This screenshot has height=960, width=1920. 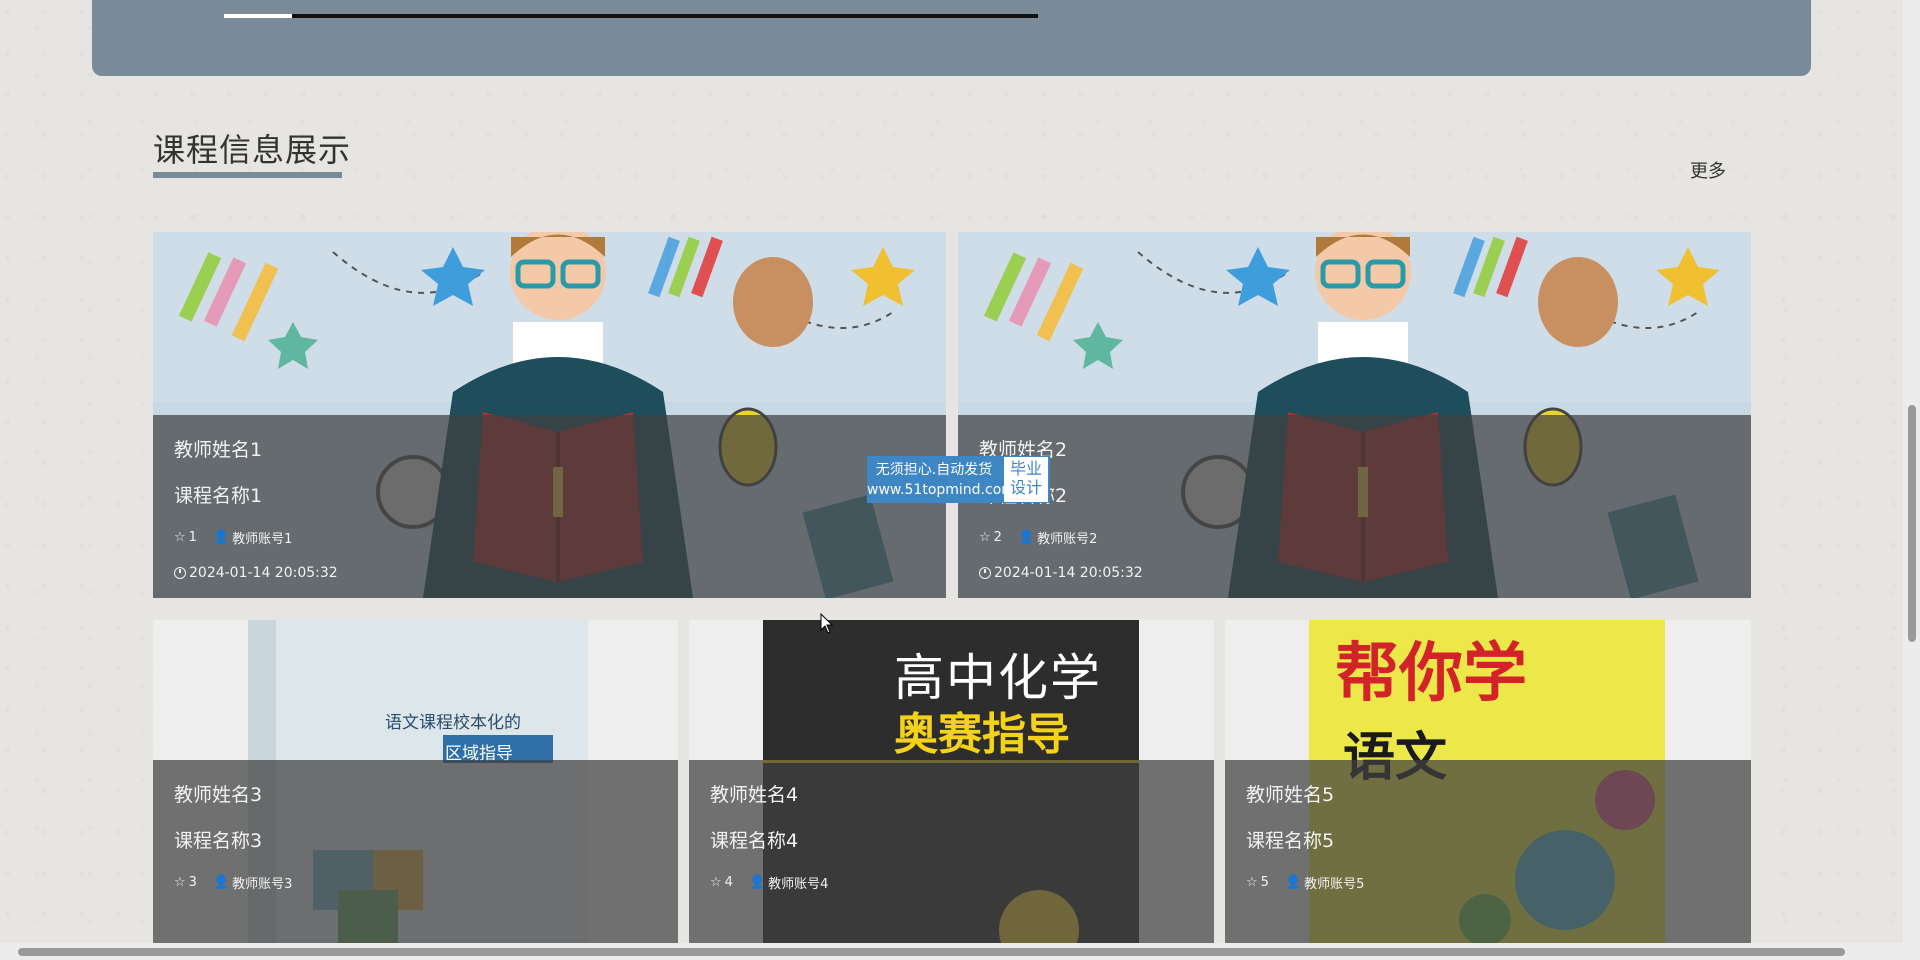 What do you see at coordinates (1290, 795) in the screenshot?
I see `teacher-name: 教师姓名5` at bounding box center [1290, 795].